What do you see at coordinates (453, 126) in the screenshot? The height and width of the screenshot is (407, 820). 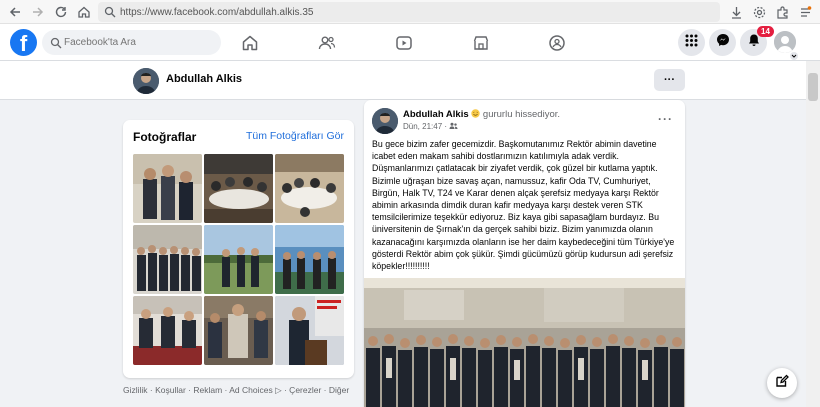 I see `friends-audience-icon` at bounding box center [453, 126].